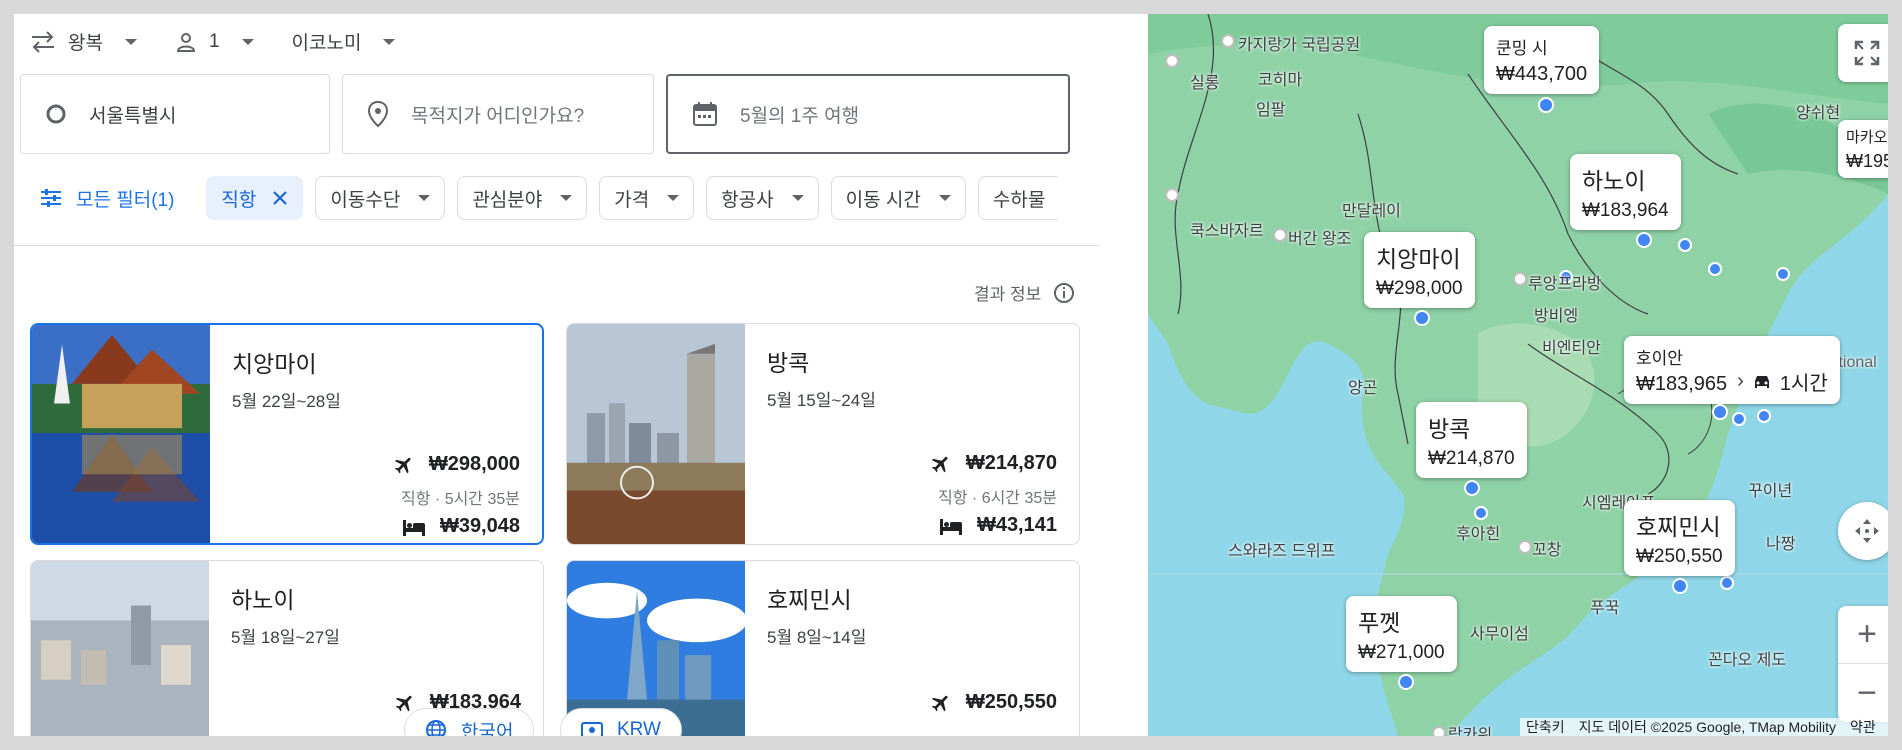  I want to click on destination-field: 목적지가 어디인가요?, so click(498, 114).